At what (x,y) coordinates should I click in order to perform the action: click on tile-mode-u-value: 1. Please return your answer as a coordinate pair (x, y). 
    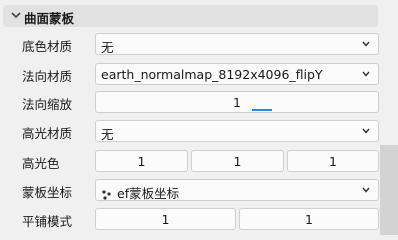
    Looking at the image, I should click on (165, 219).